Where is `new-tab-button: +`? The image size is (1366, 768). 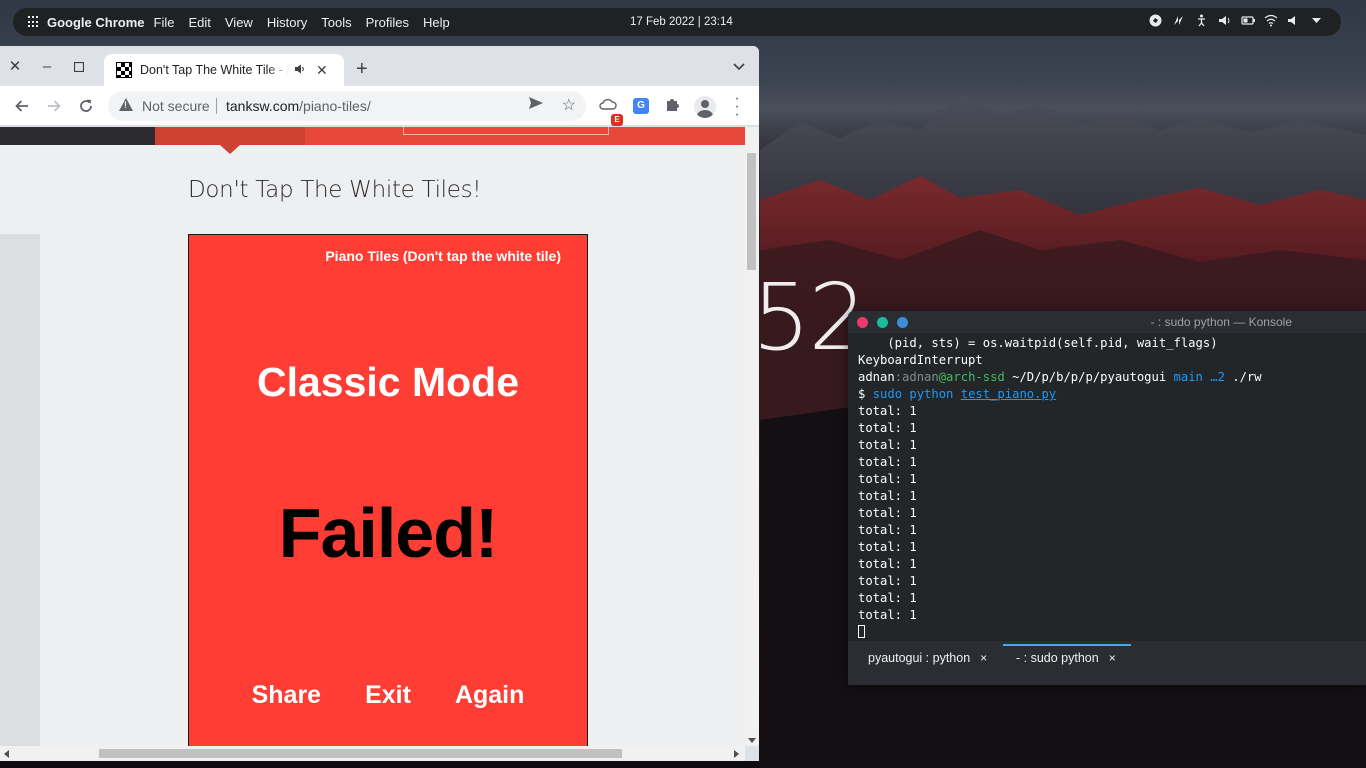 new-tab-button: + is located at coordinates (362, 69).